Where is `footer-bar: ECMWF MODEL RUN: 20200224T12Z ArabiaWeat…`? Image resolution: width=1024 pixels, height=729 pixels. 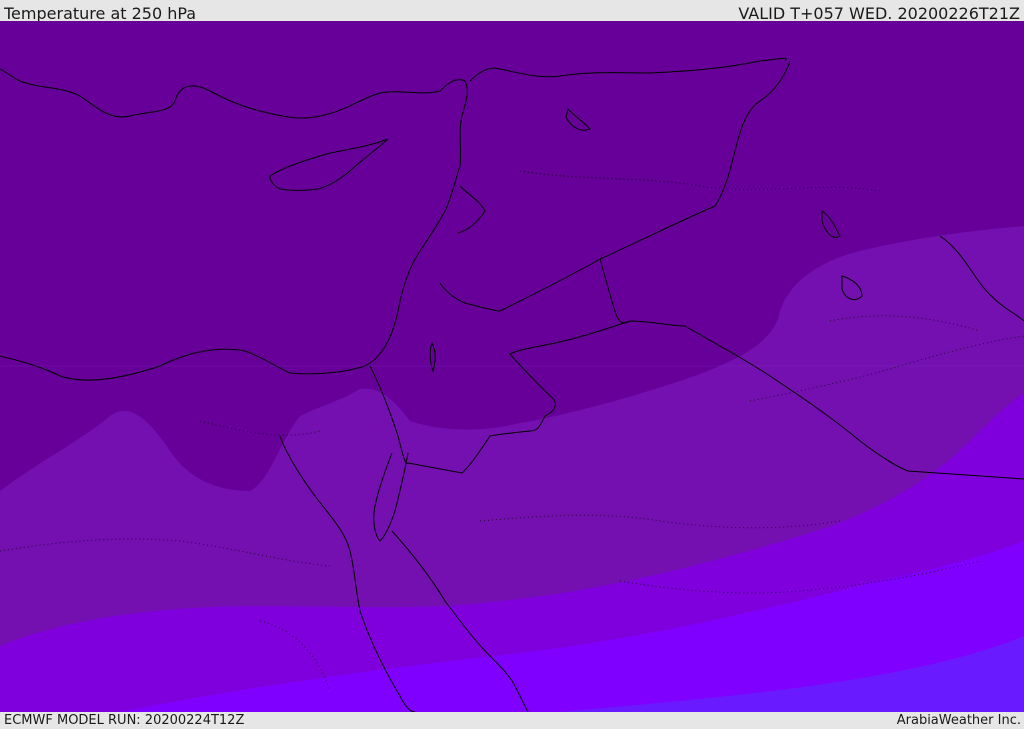
footer-bar: ECMWF MODEL RUN: 20200224T12Z ArabiaWeat… is located at coordinates (512, 720).